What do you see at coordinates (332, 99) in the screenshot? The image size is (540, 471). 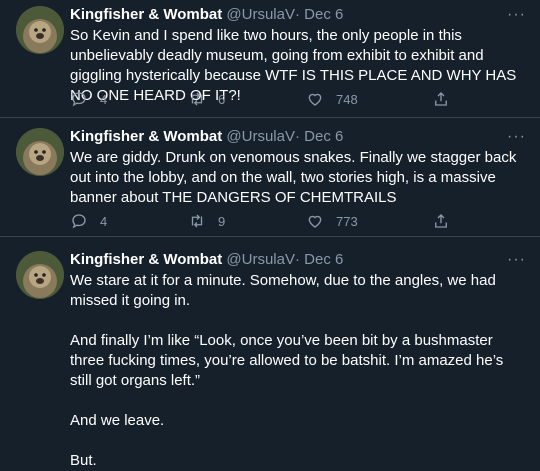 I see `like-button: 748` at bounding box center [332, 99].